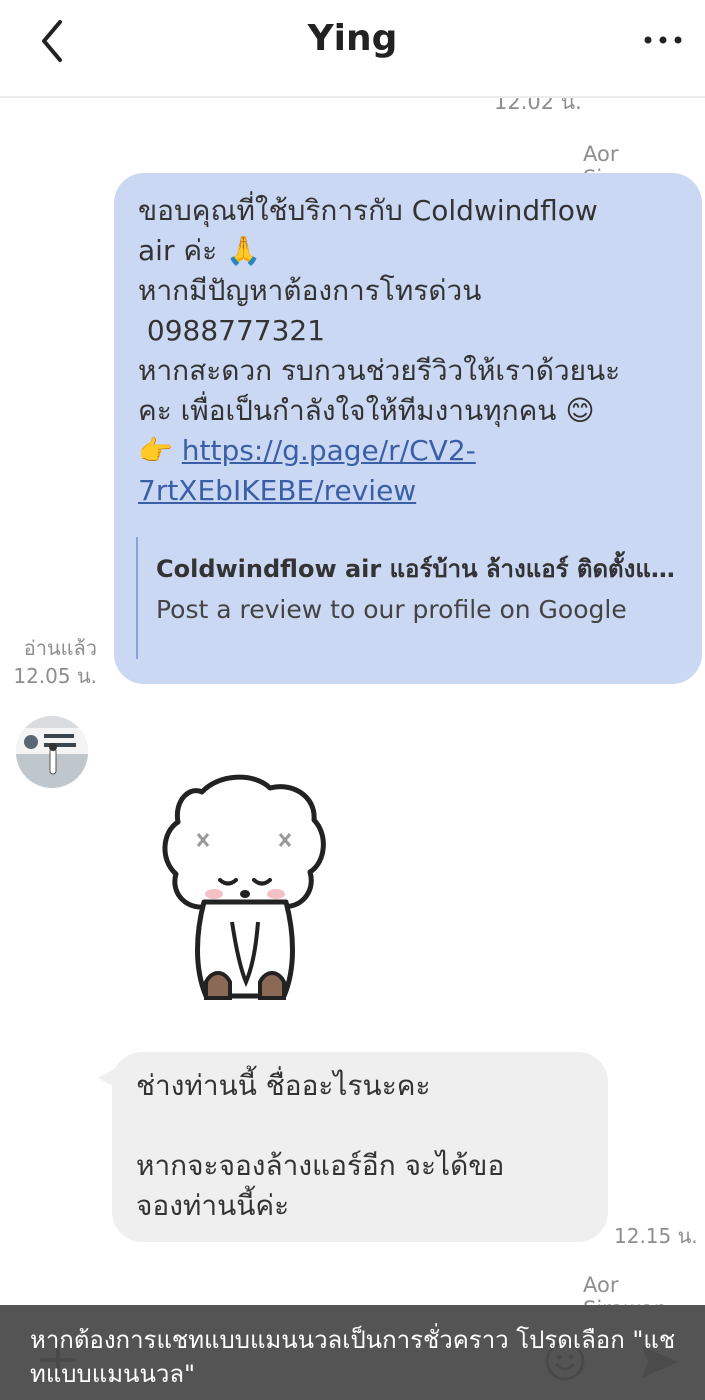 The image size is (705, 1400). Describe the element at coordinates (244, 887) in the screenshot. I see `bear-sticker-icon` at that location.